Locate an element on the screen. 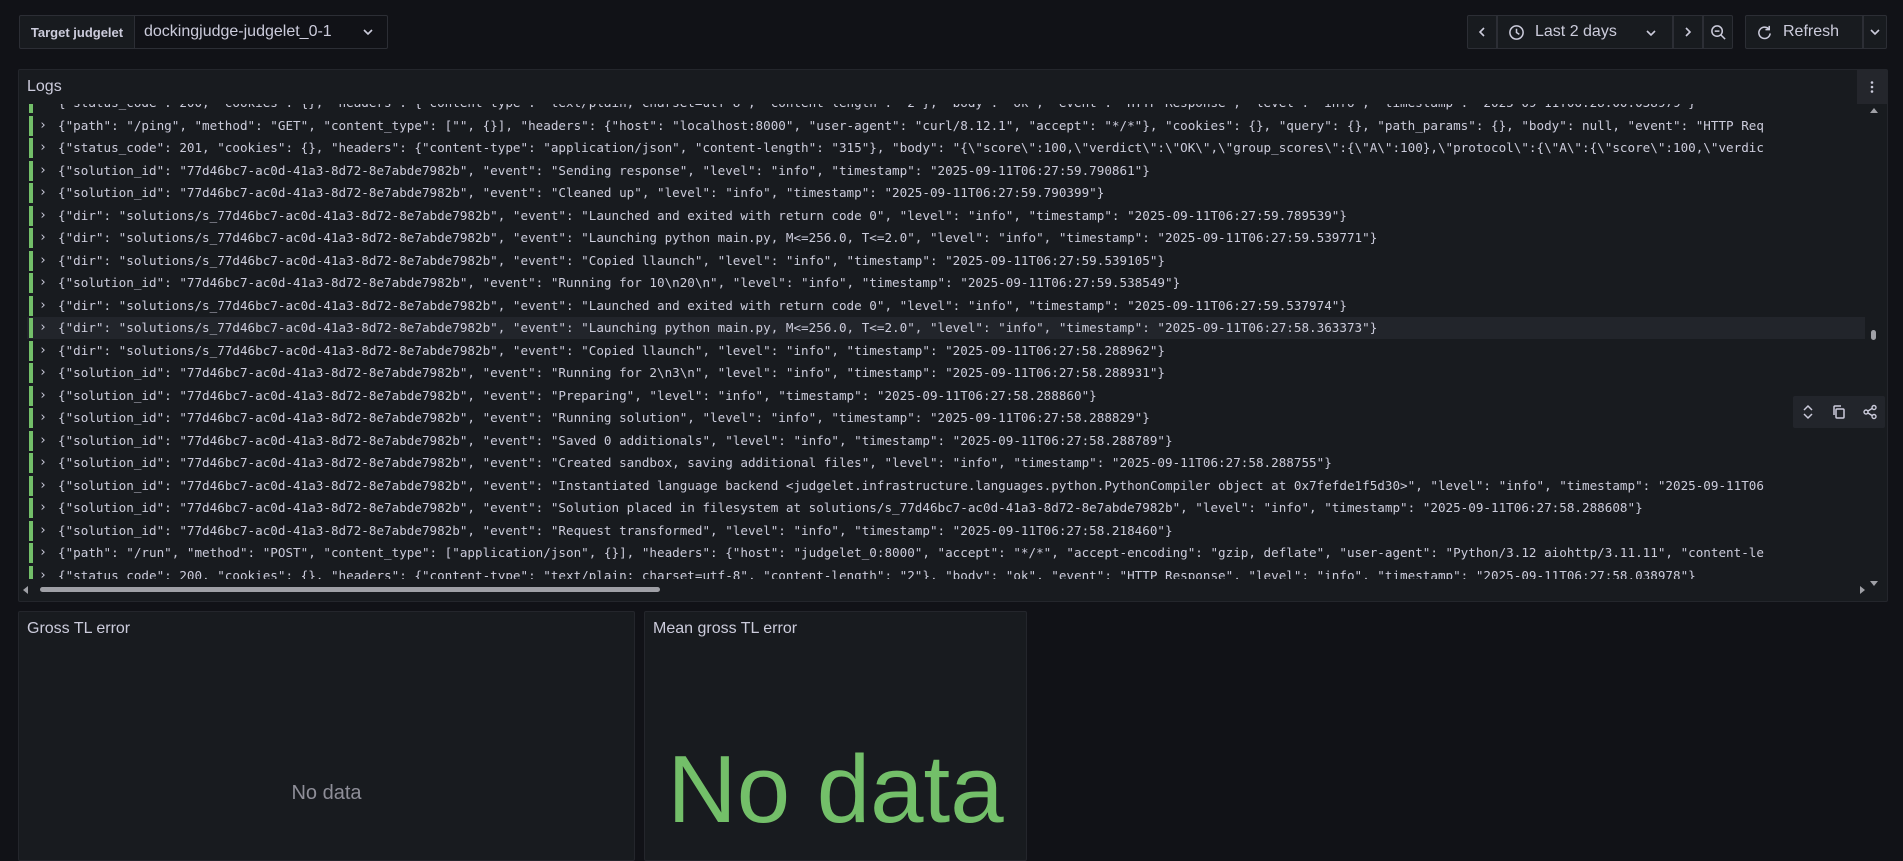  mean-gross-tl-error-panel: Mean gross TL error No data is located at coordinates (835, 736).